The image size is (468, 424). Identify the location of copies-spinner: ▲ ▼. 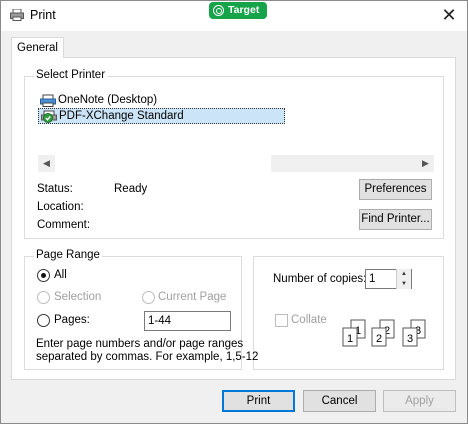
(403, 279).